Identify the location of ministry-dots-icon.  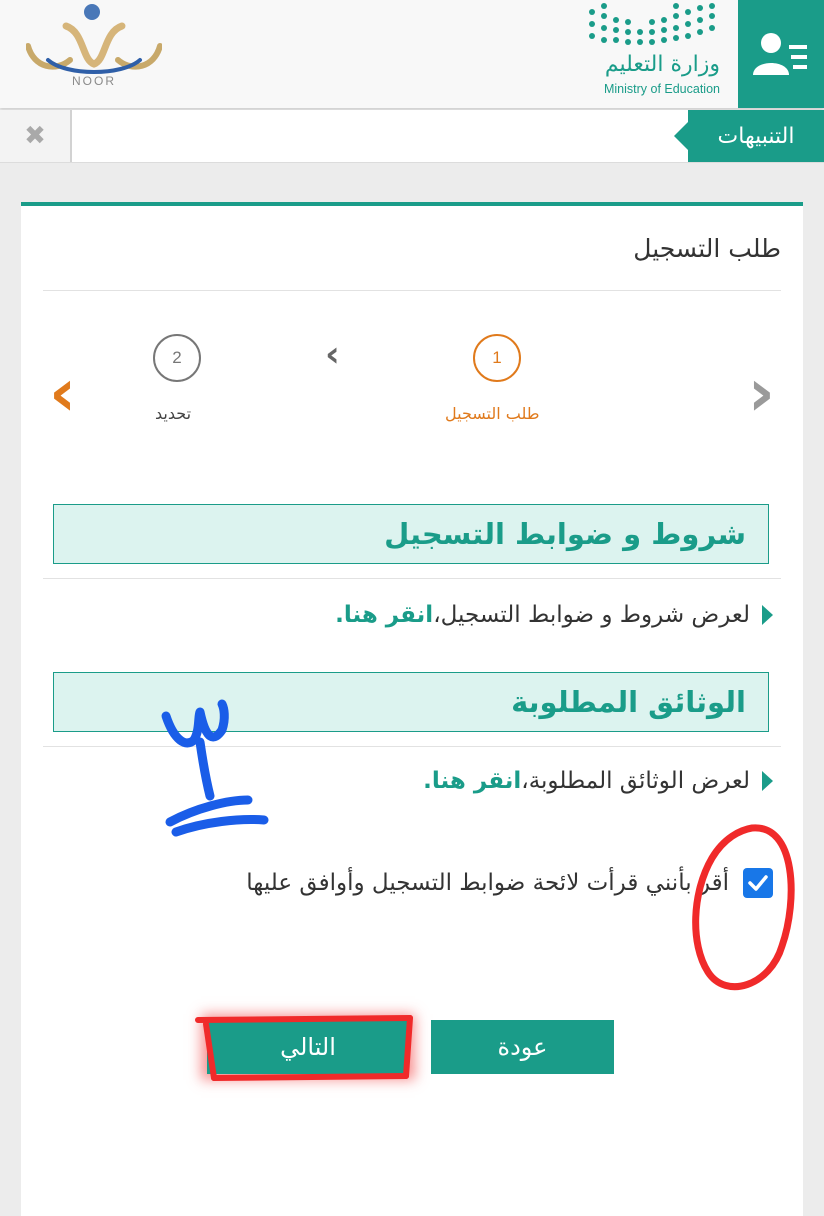
(652, 24).